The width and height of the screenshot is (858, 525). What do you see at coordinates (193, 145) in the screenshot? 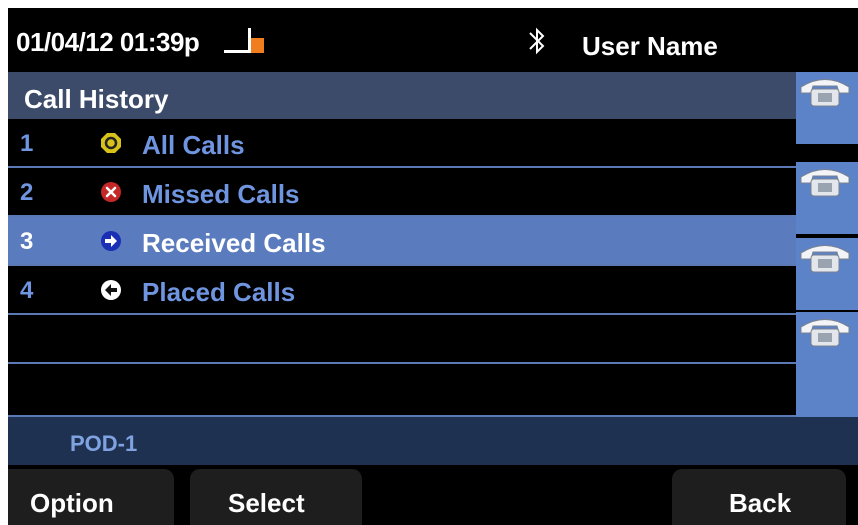
I see `list-item-label: All Calls` at bounding box center [193, 145].